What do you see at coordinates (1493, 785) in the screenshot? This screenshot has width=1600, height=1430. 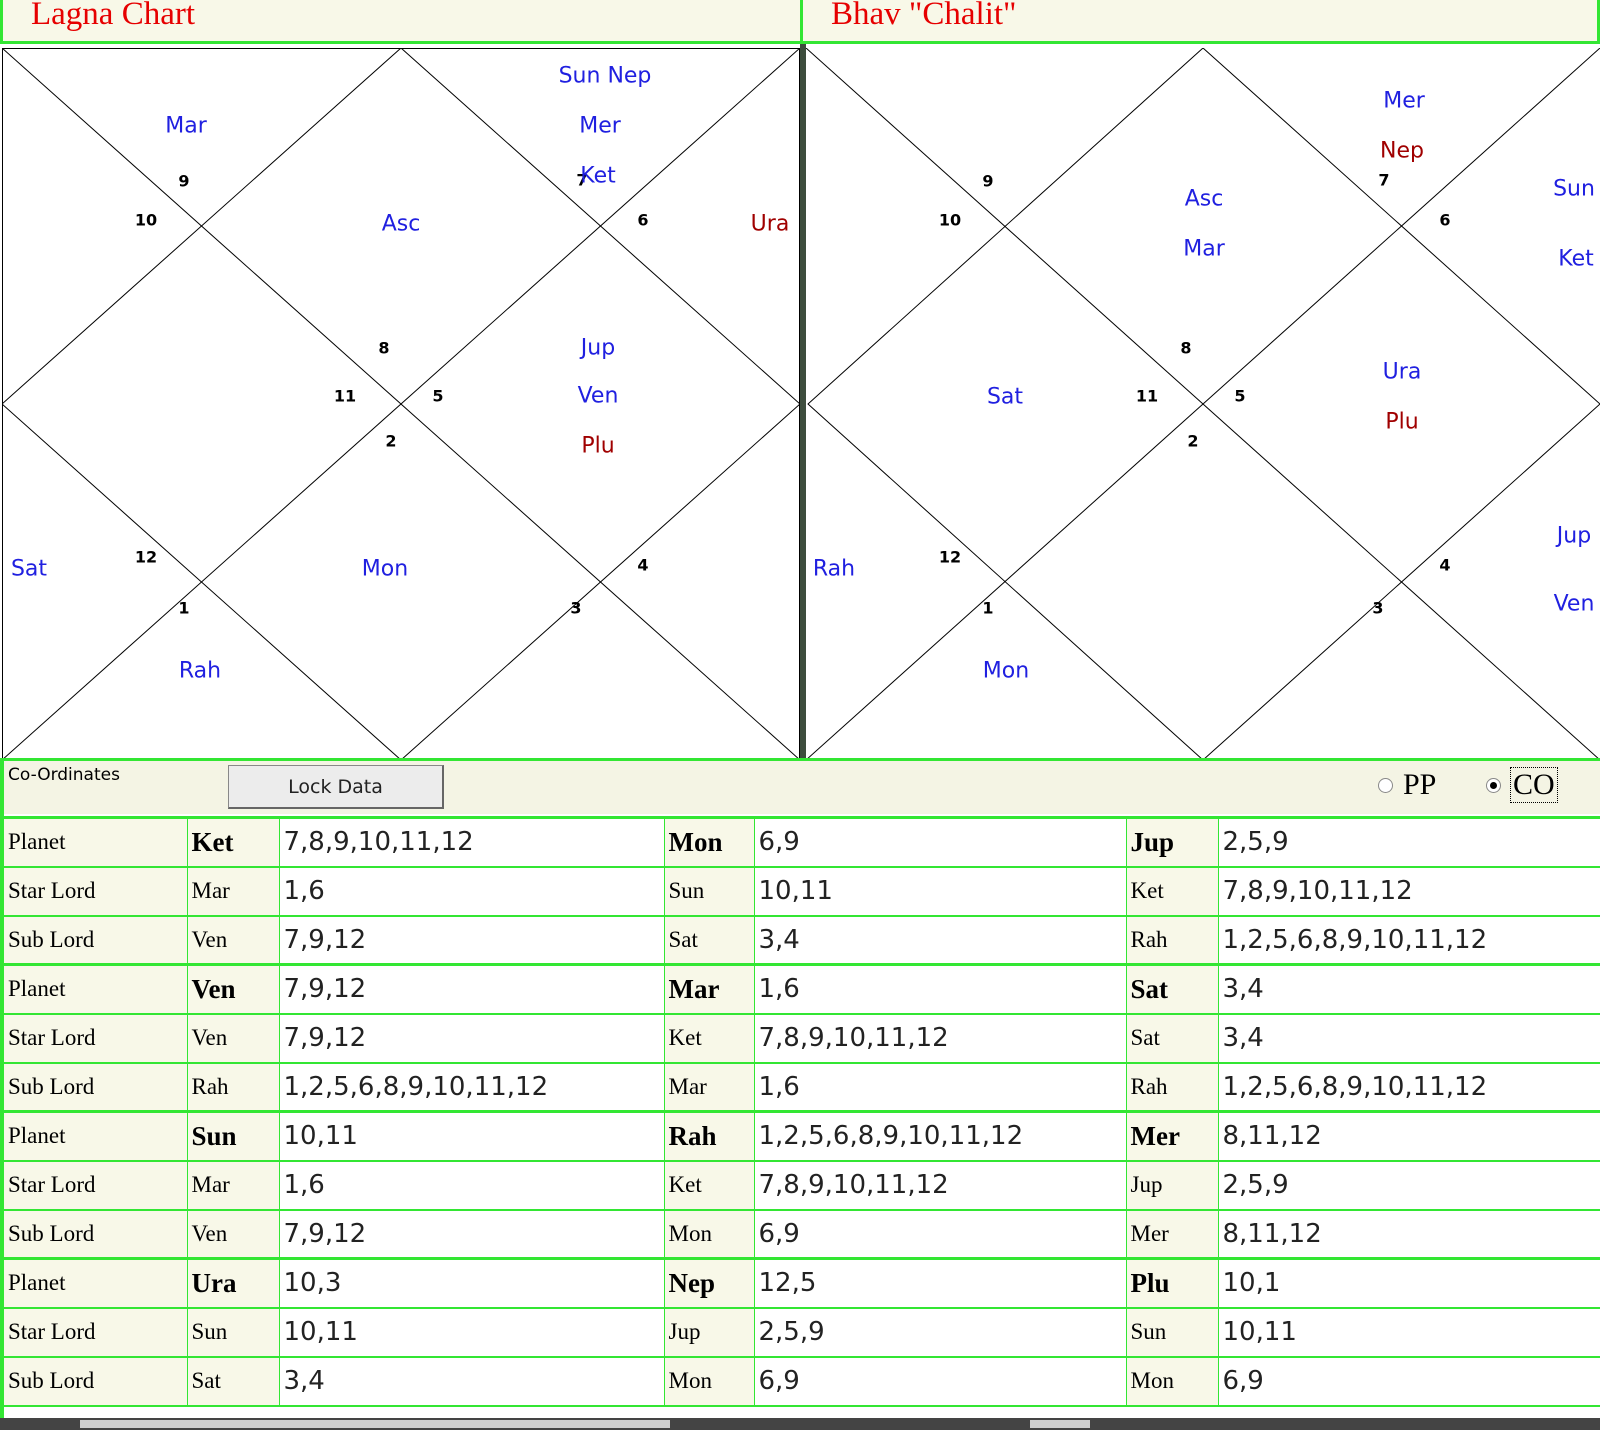 I see `radio-co-circle` at bounding box center [1493, 785].